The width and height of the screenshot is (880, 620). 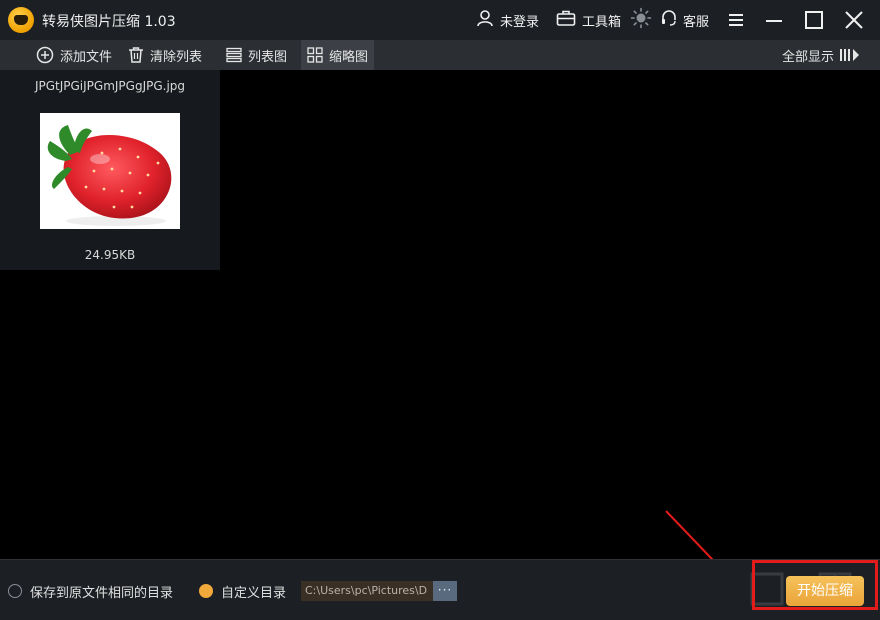 I want to click on grid-view-icon, so click(x=315, y=55).